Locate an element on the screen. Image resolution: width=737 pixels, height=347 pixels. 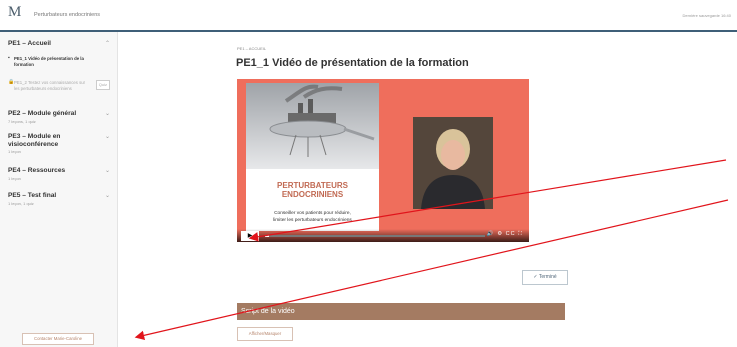
presenter-video-image is located at coordinates (453, 163).